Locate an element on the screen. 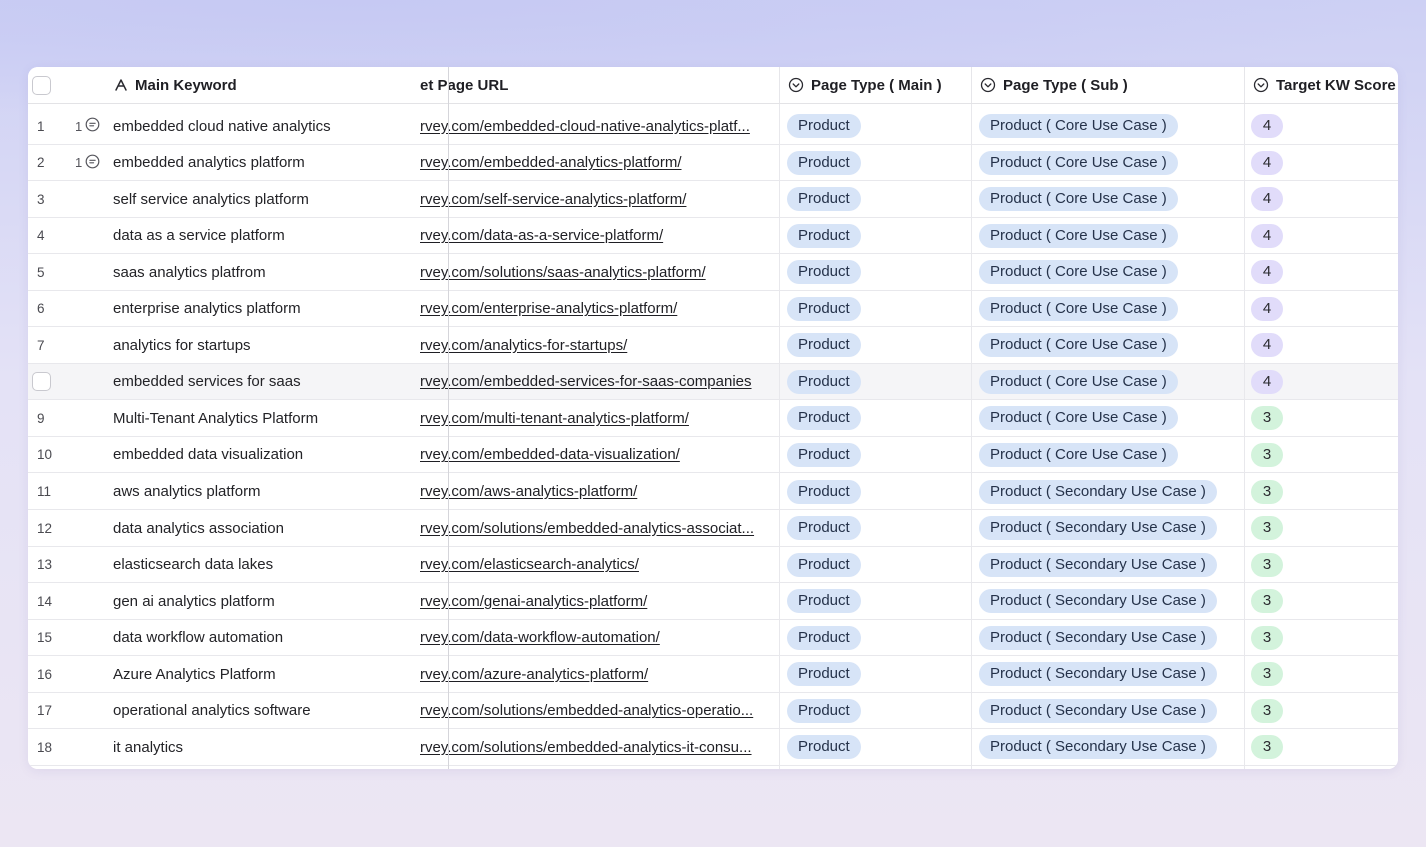 The image size is (1426, 847). main-keyword-cell: embedded services for saas is located at coordinates (278, 382).